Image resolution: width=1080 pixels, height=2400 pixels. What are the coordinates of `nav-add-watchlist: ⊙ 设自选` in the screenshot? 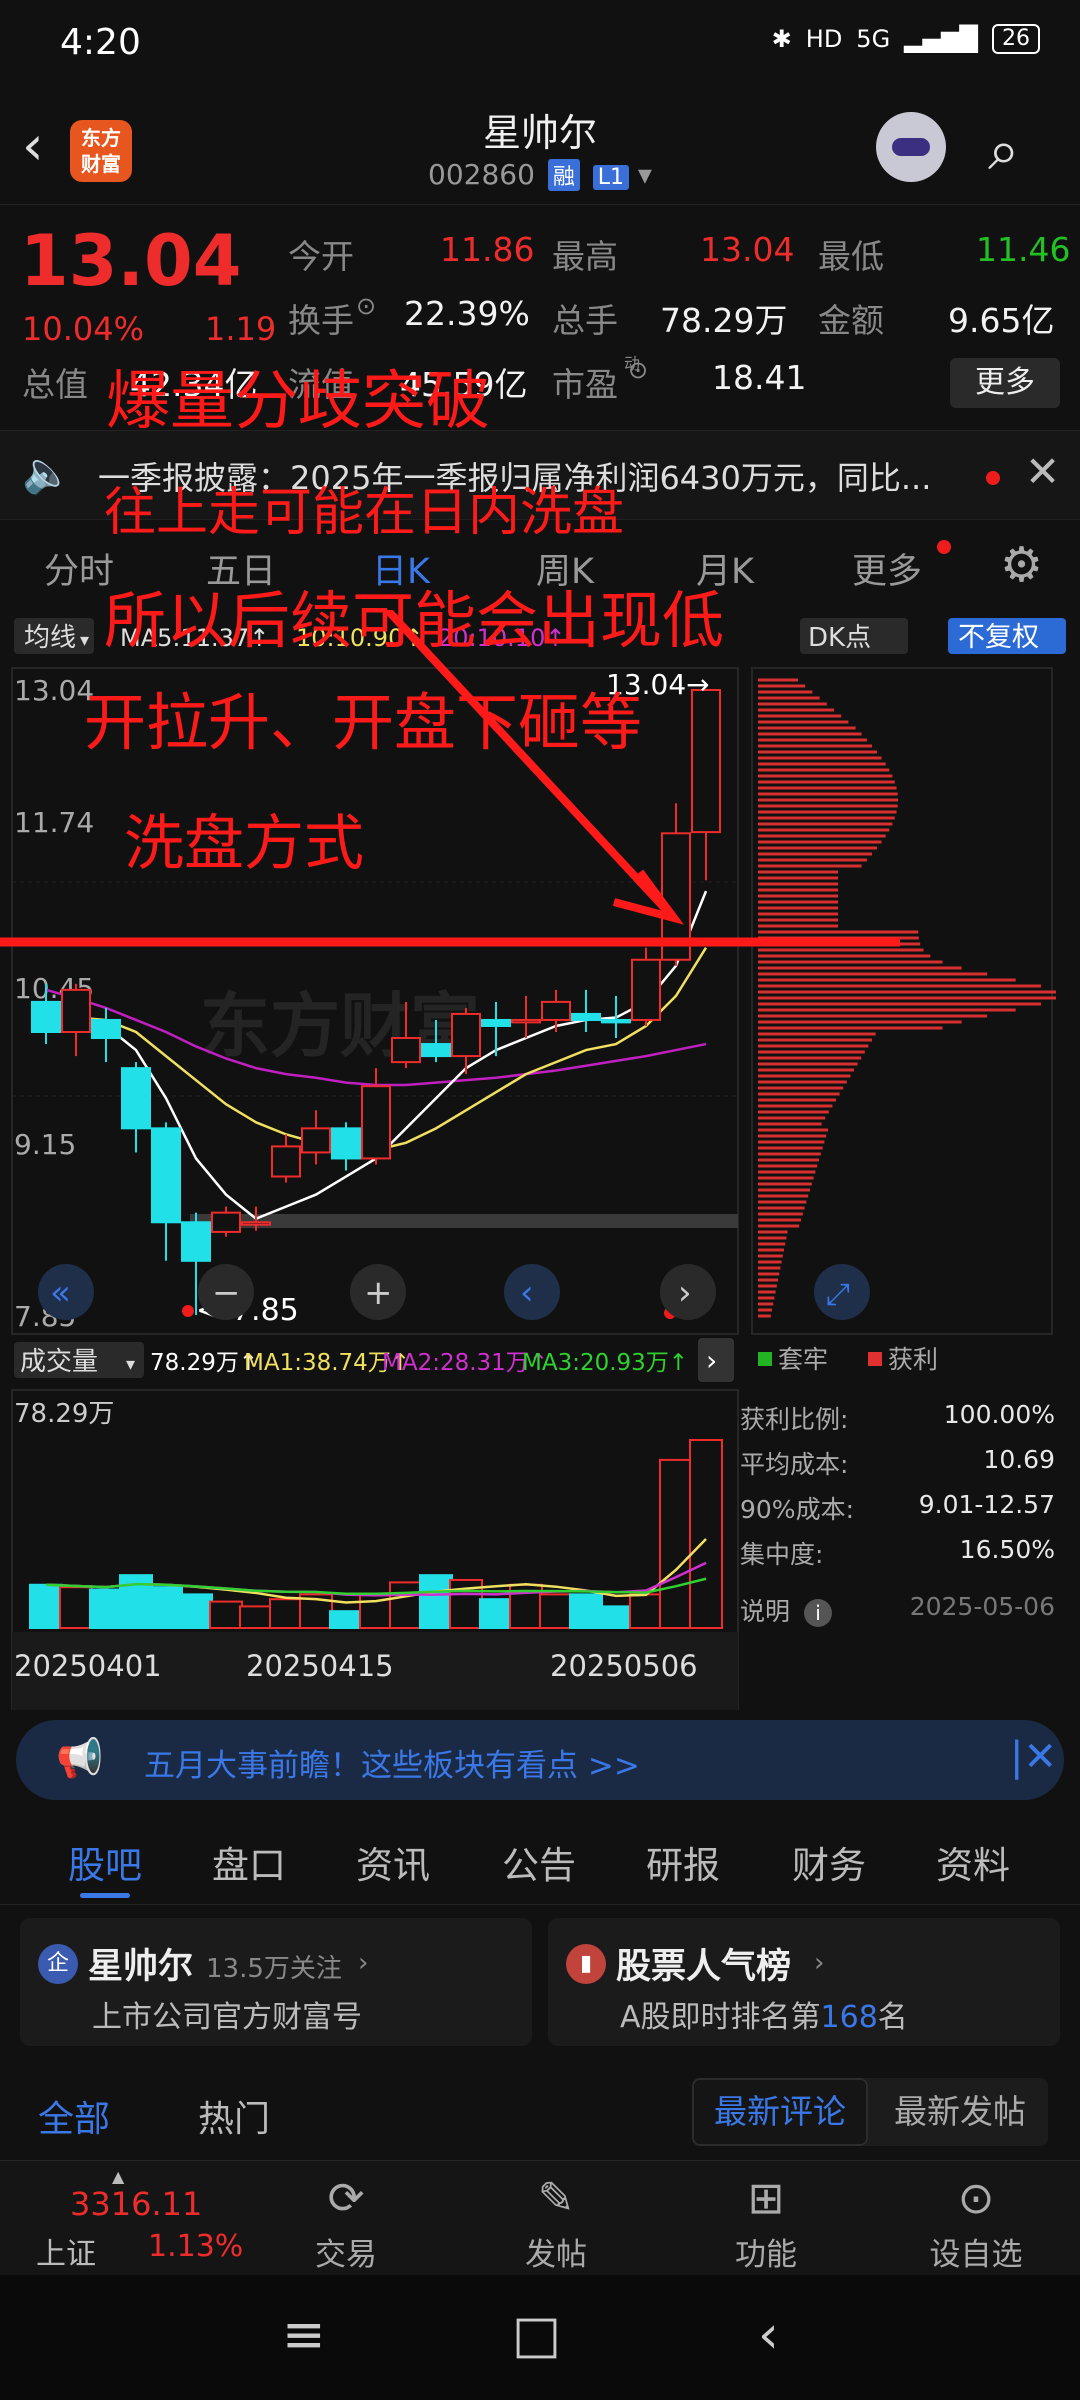 It's located at (976, 2223).